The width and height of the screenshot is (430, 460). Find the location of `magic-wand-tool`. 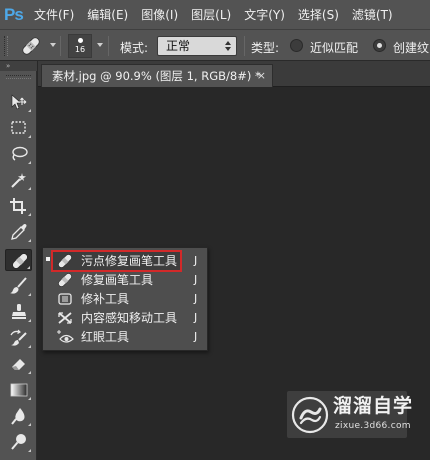

magic-wand-tool is located at coordinates (18, 180).